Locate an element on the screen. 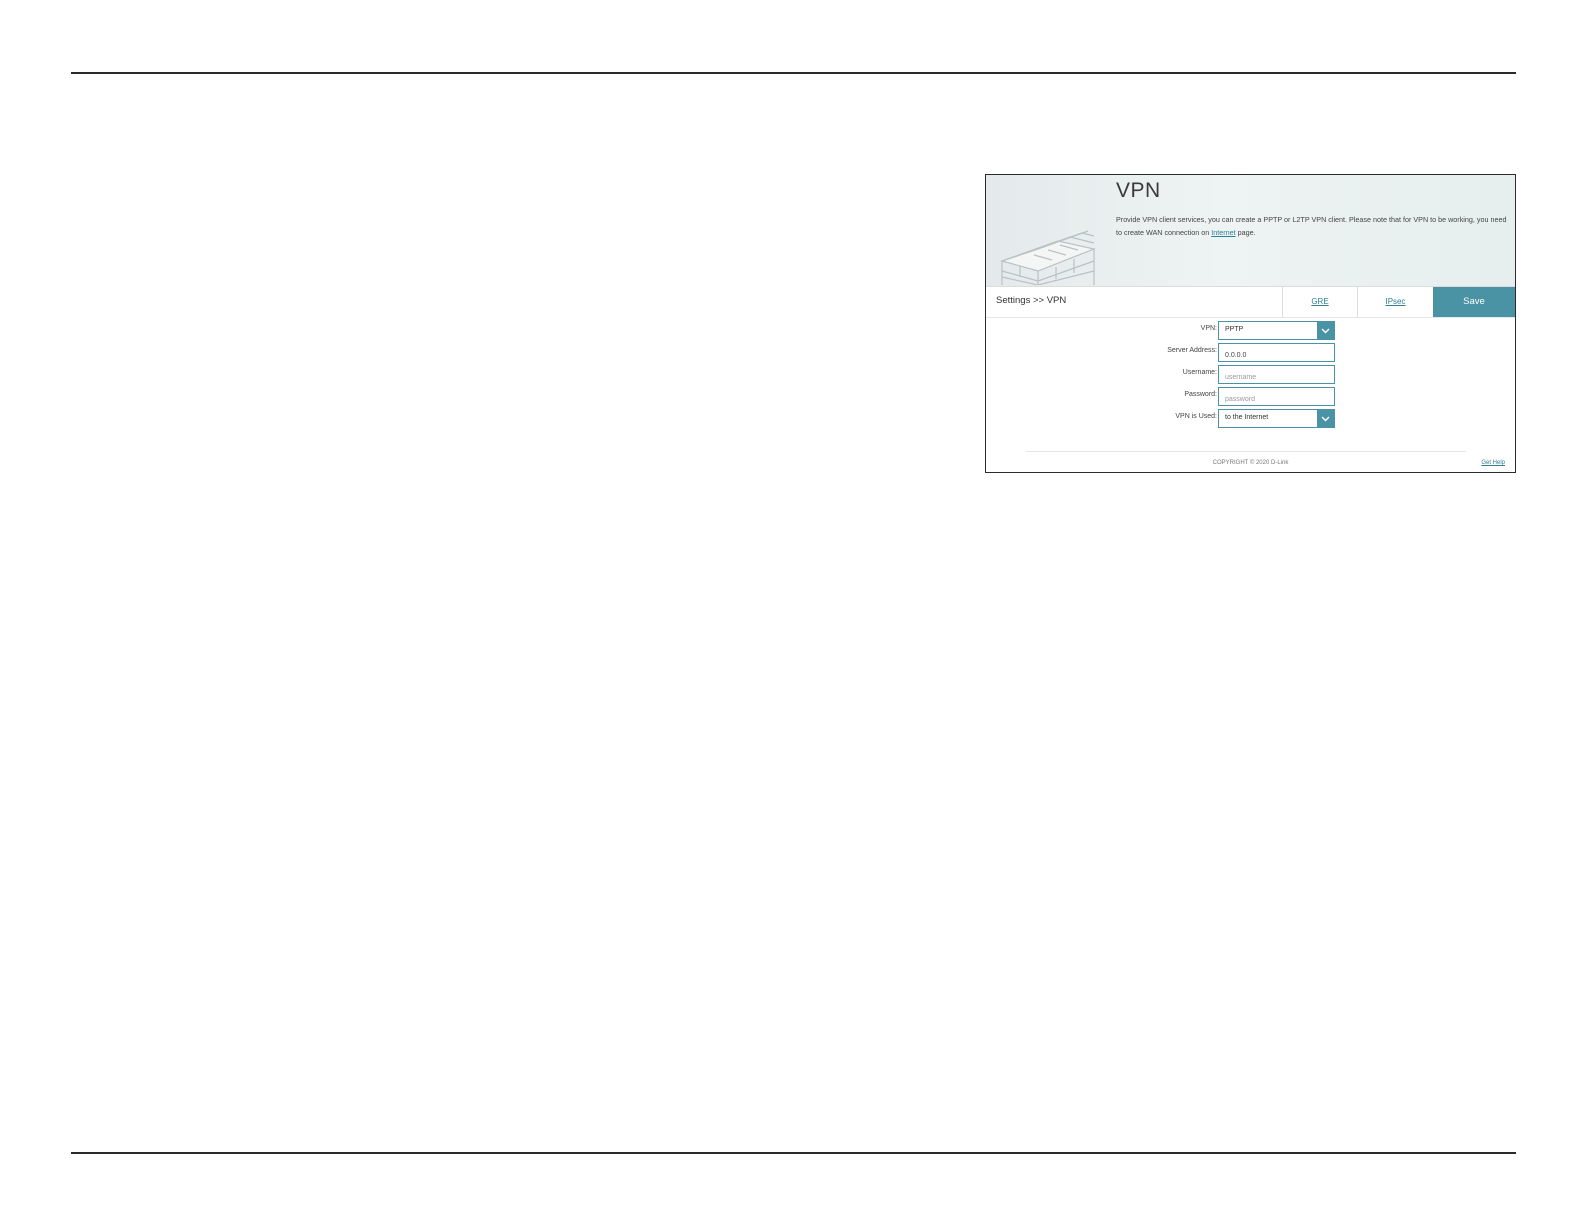  settings-tabbar: Settings >> VPN GRE IPsec Save is located at coordinates (1250, 302).